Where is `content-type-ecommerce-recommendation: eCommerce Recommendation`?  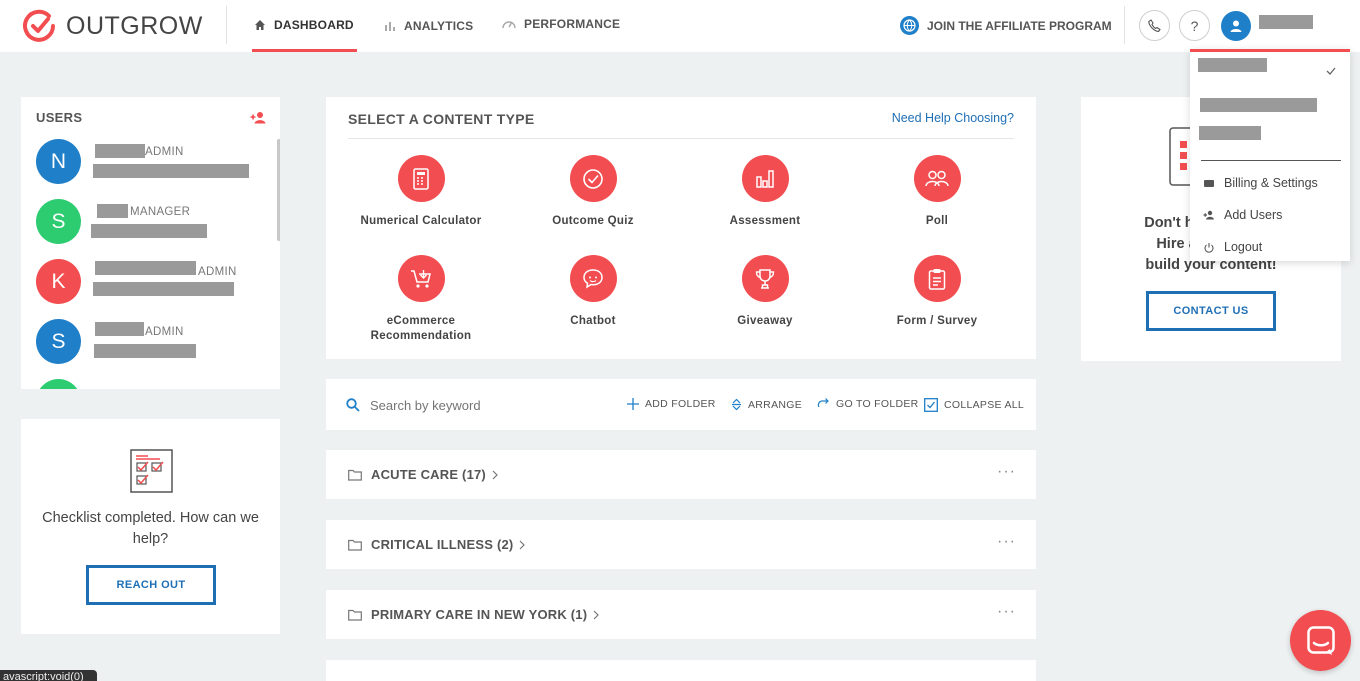
content-type-ecommerce-recommendation: eCommerce Recommendation is located at coordinates (421, 299).